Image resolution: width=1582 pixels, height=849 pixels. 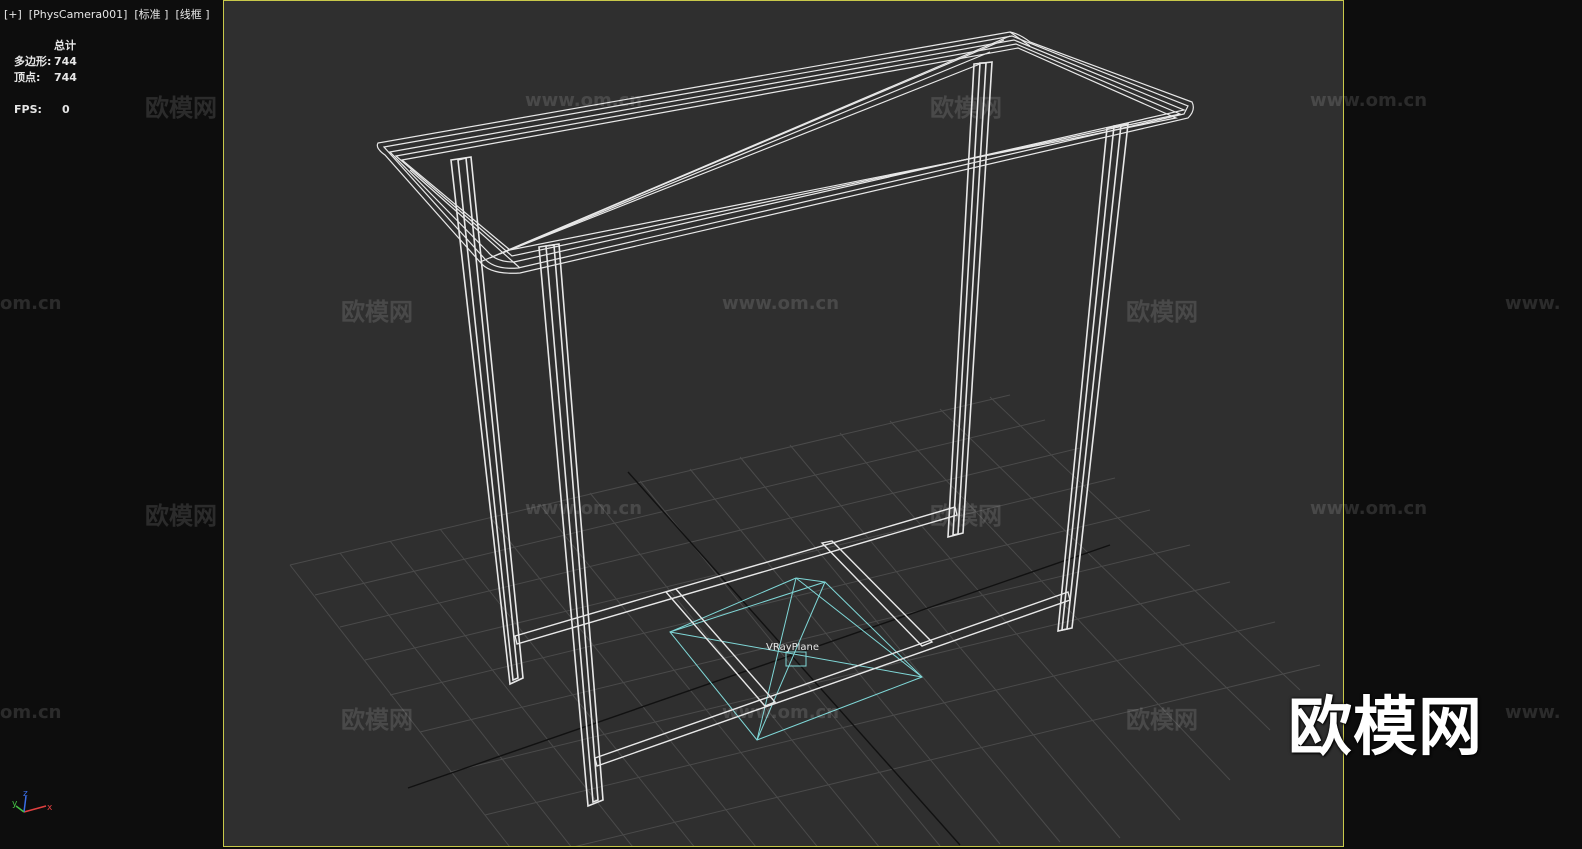 I want to click on axis-gizmo: x z y, so click(x=32, y=801).